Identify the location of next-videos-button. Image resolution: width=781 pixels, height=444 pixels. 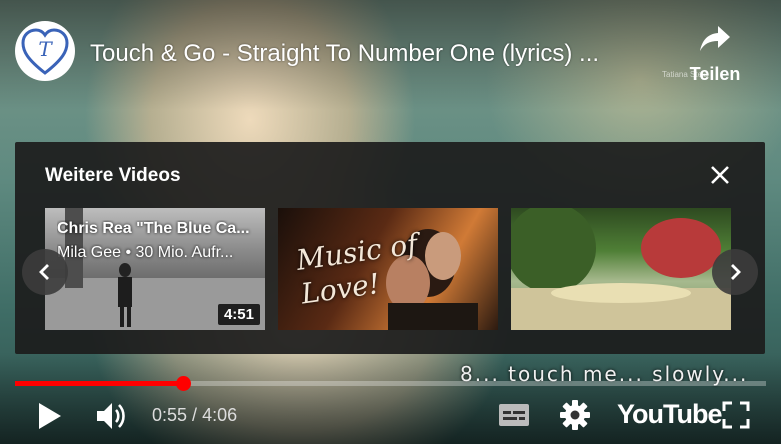
(735, 272).